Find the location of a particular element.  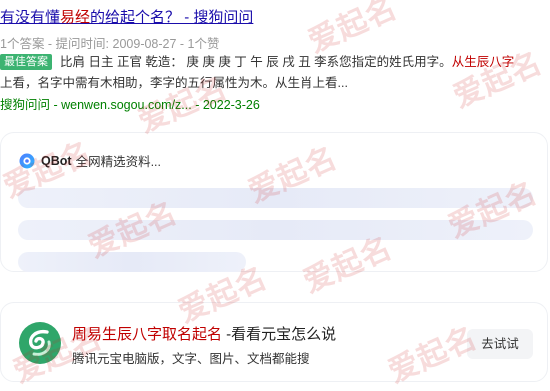

result-source-link: 搜狗问问 - wenwen.sogou.com/z... - 2022-3-26 is located at coordinates (130, 103).